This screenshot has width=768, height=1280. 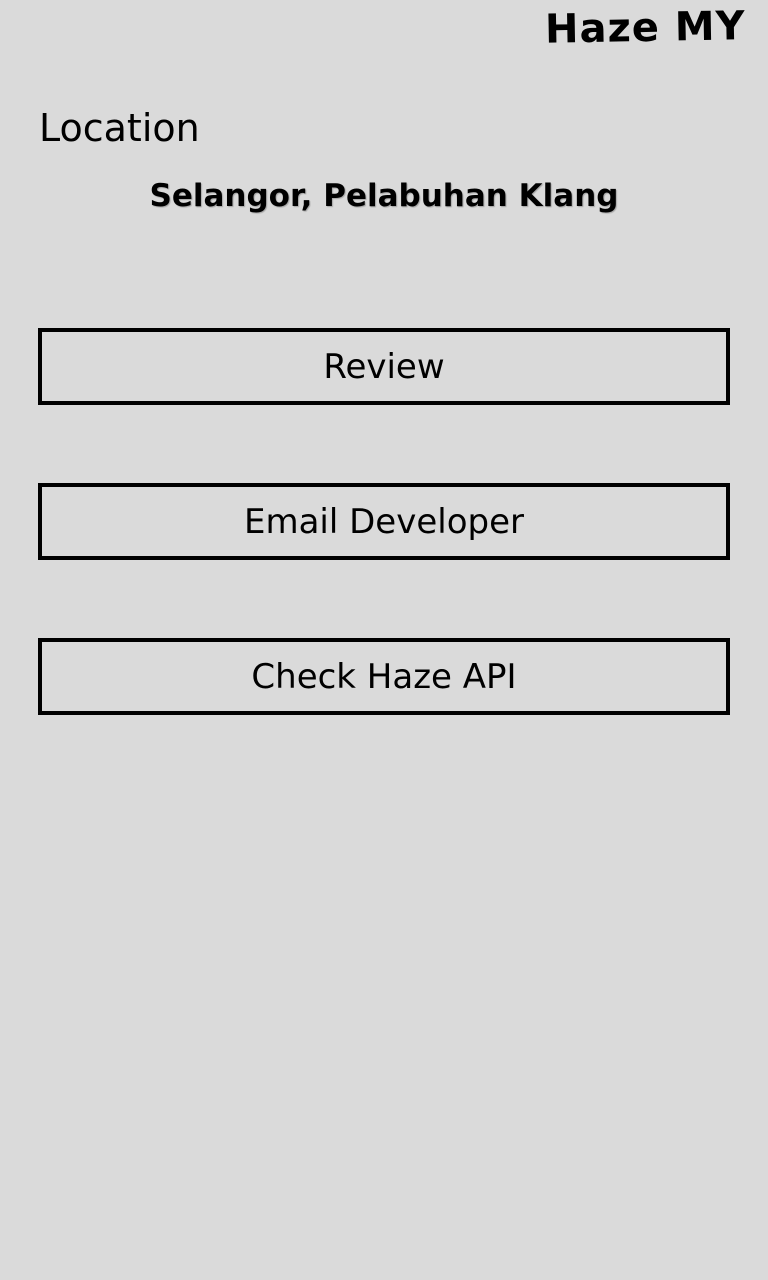 I want to click on review-button-label: Review, so click(x=384, y=366).